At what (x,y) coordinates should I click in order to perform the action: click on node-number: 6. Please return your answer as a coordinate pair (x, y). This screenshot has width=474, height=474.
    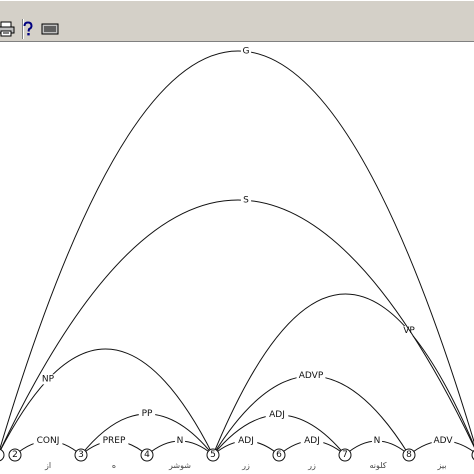
    Looking at the image, I should click on (279, 455).